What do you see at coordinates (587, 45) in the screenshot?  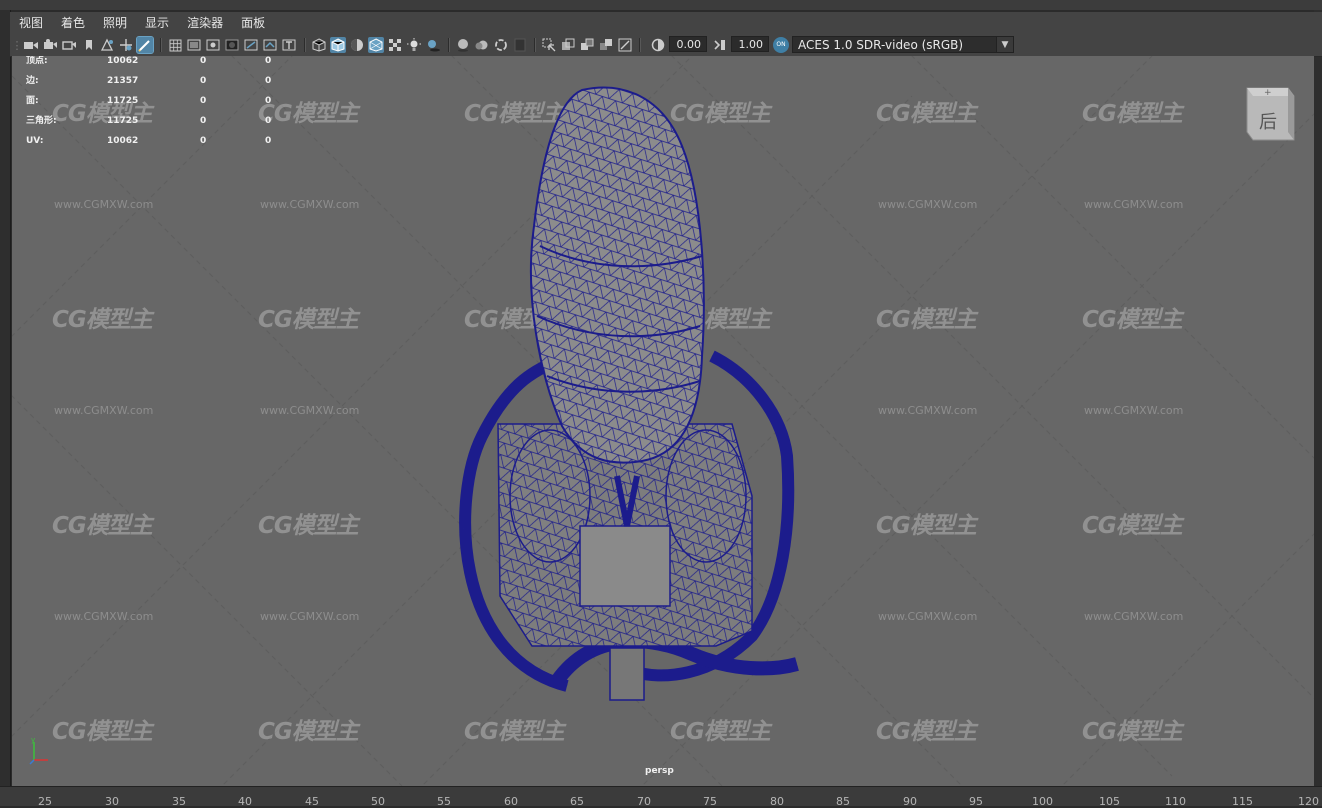 I see `xray-active-components-icon` at bounding box center [587, 45].